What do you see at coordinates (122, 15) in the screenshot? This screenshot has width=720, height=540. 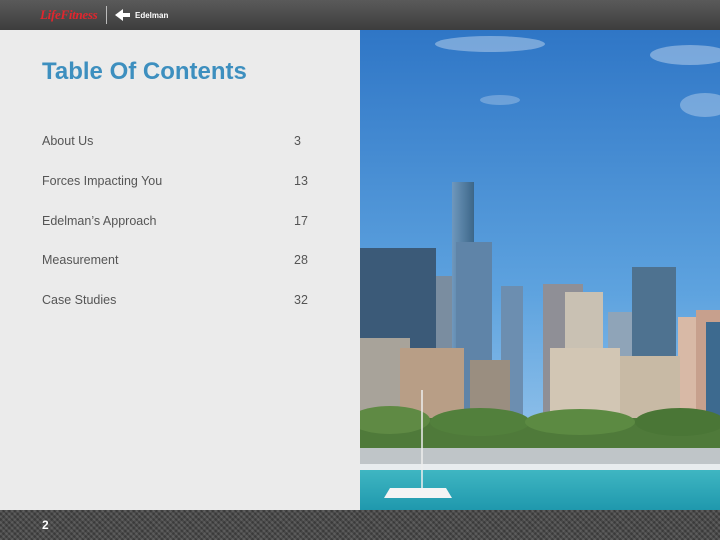 I see `edelman-mark-icon` at bounding box center [122, 15].